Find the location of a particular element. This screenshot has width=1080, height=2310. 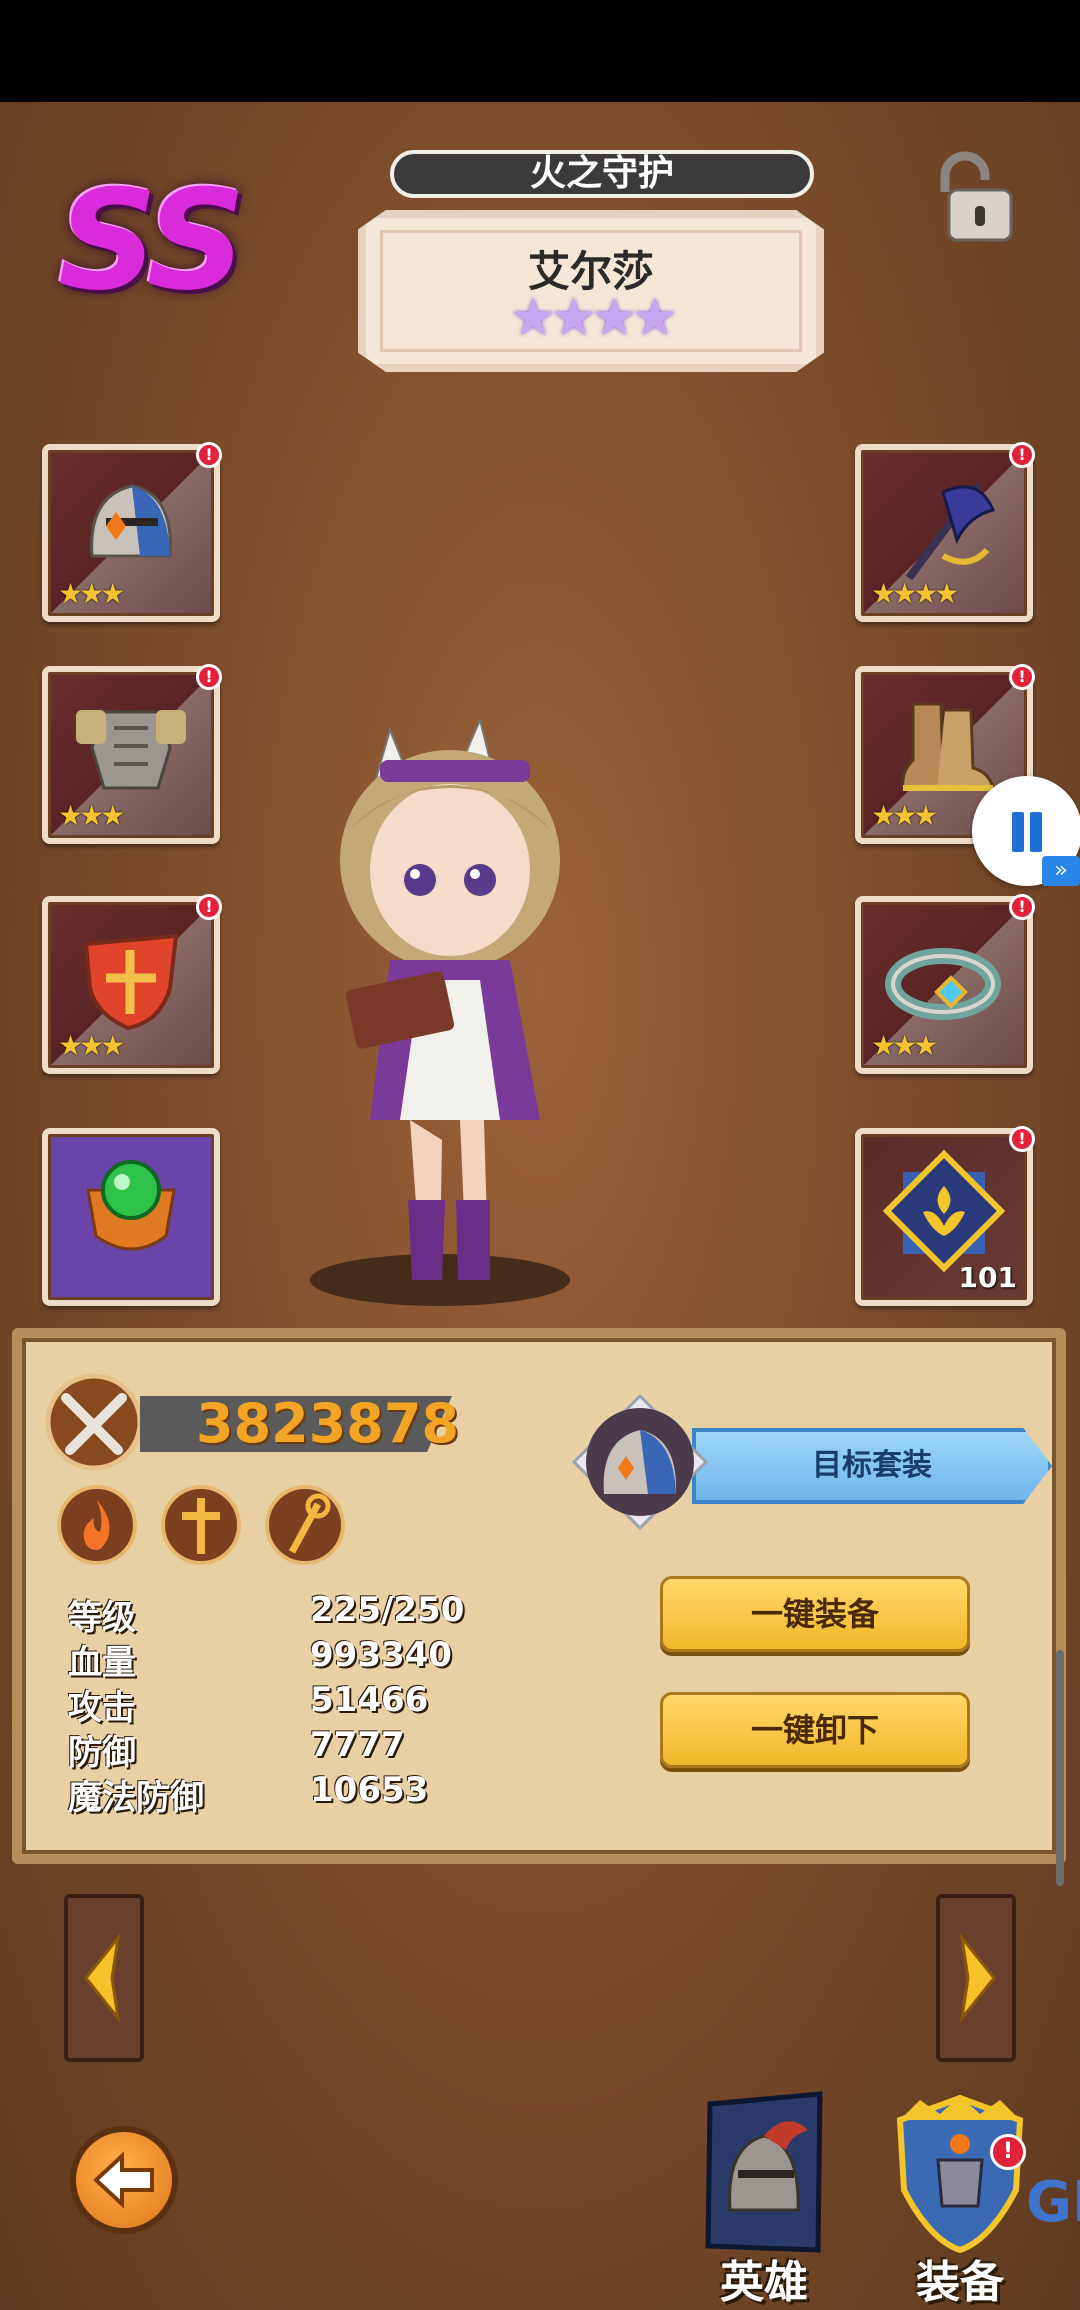

bracelet-icon is located at coordinates (943, 984).